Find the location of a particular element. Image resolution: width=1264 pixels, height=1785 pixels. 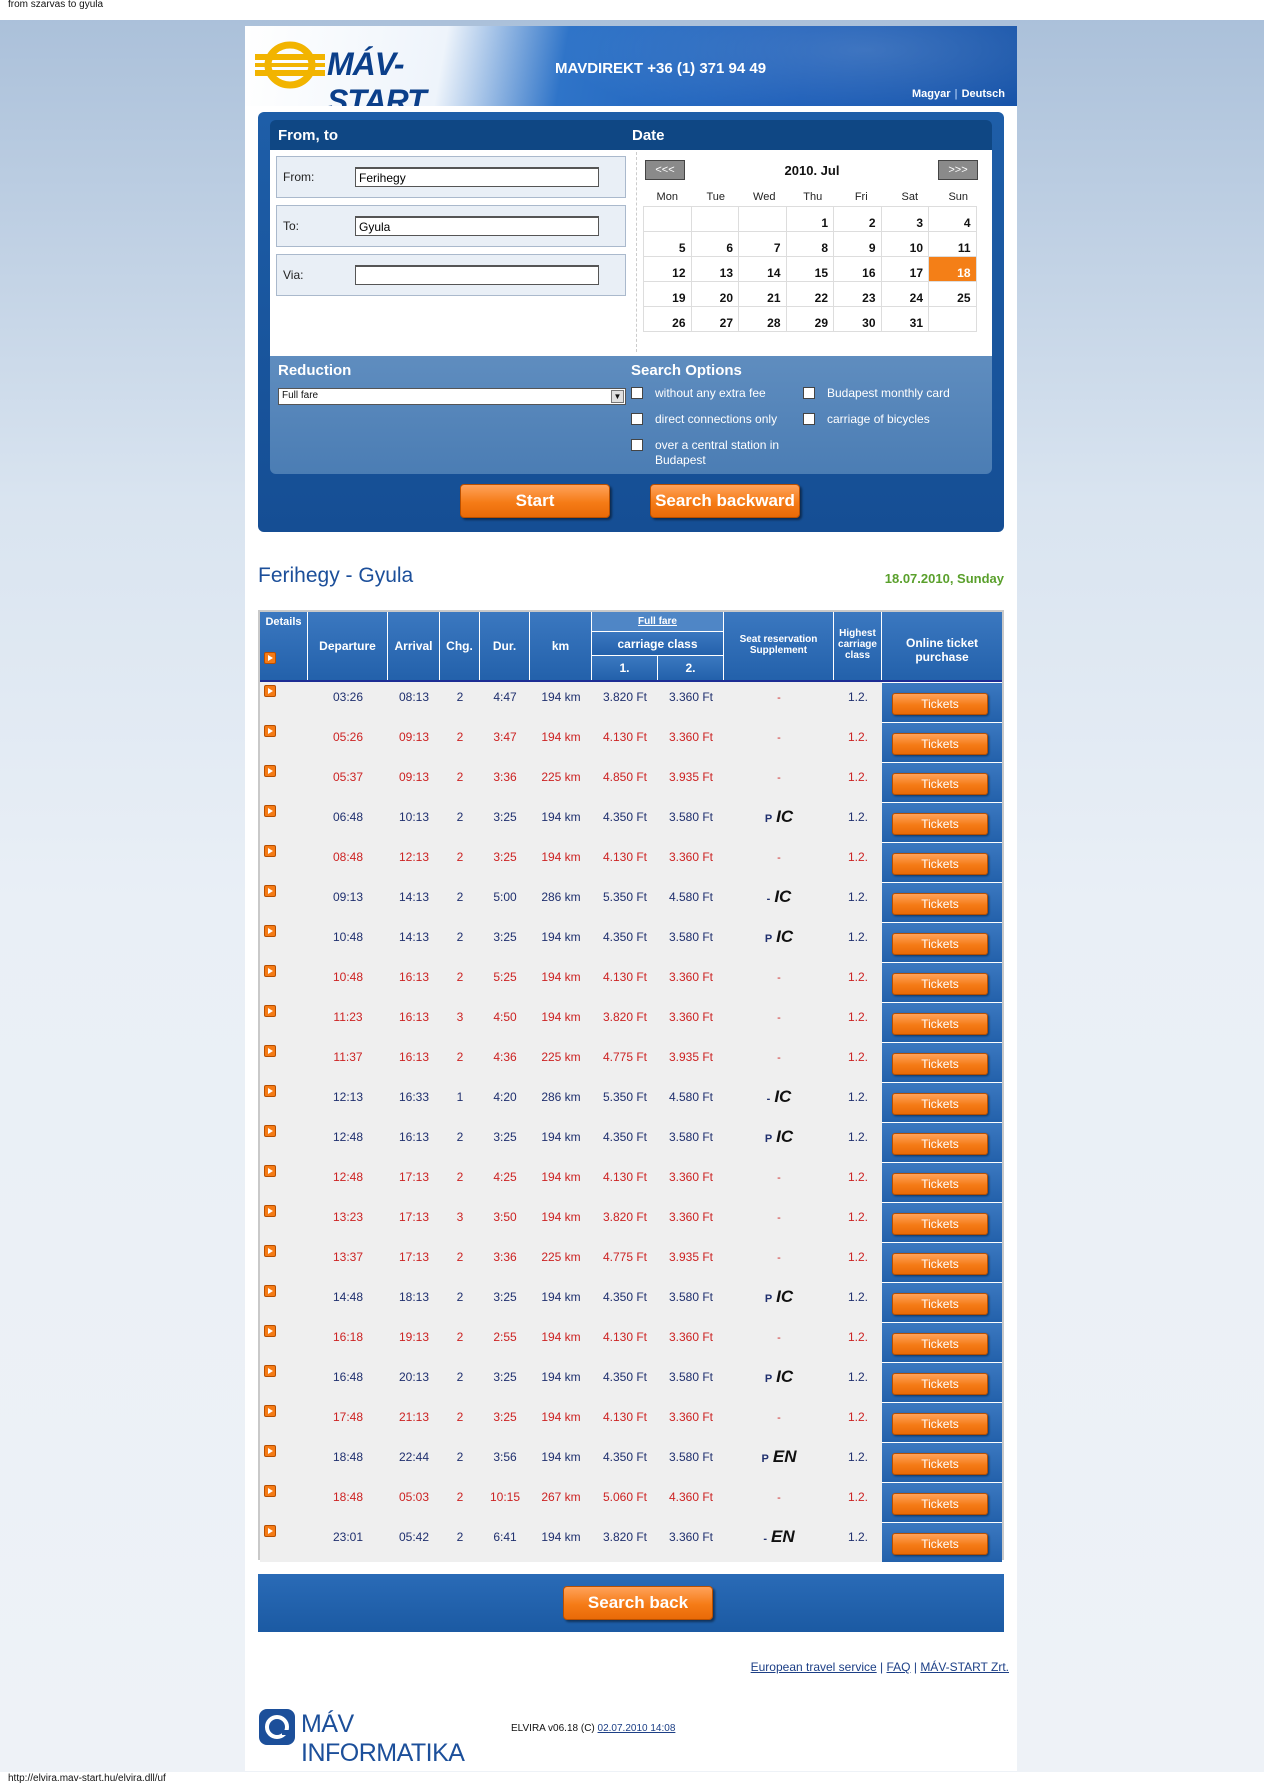

calendar-day: 6 is located at coordinates (714, 244).